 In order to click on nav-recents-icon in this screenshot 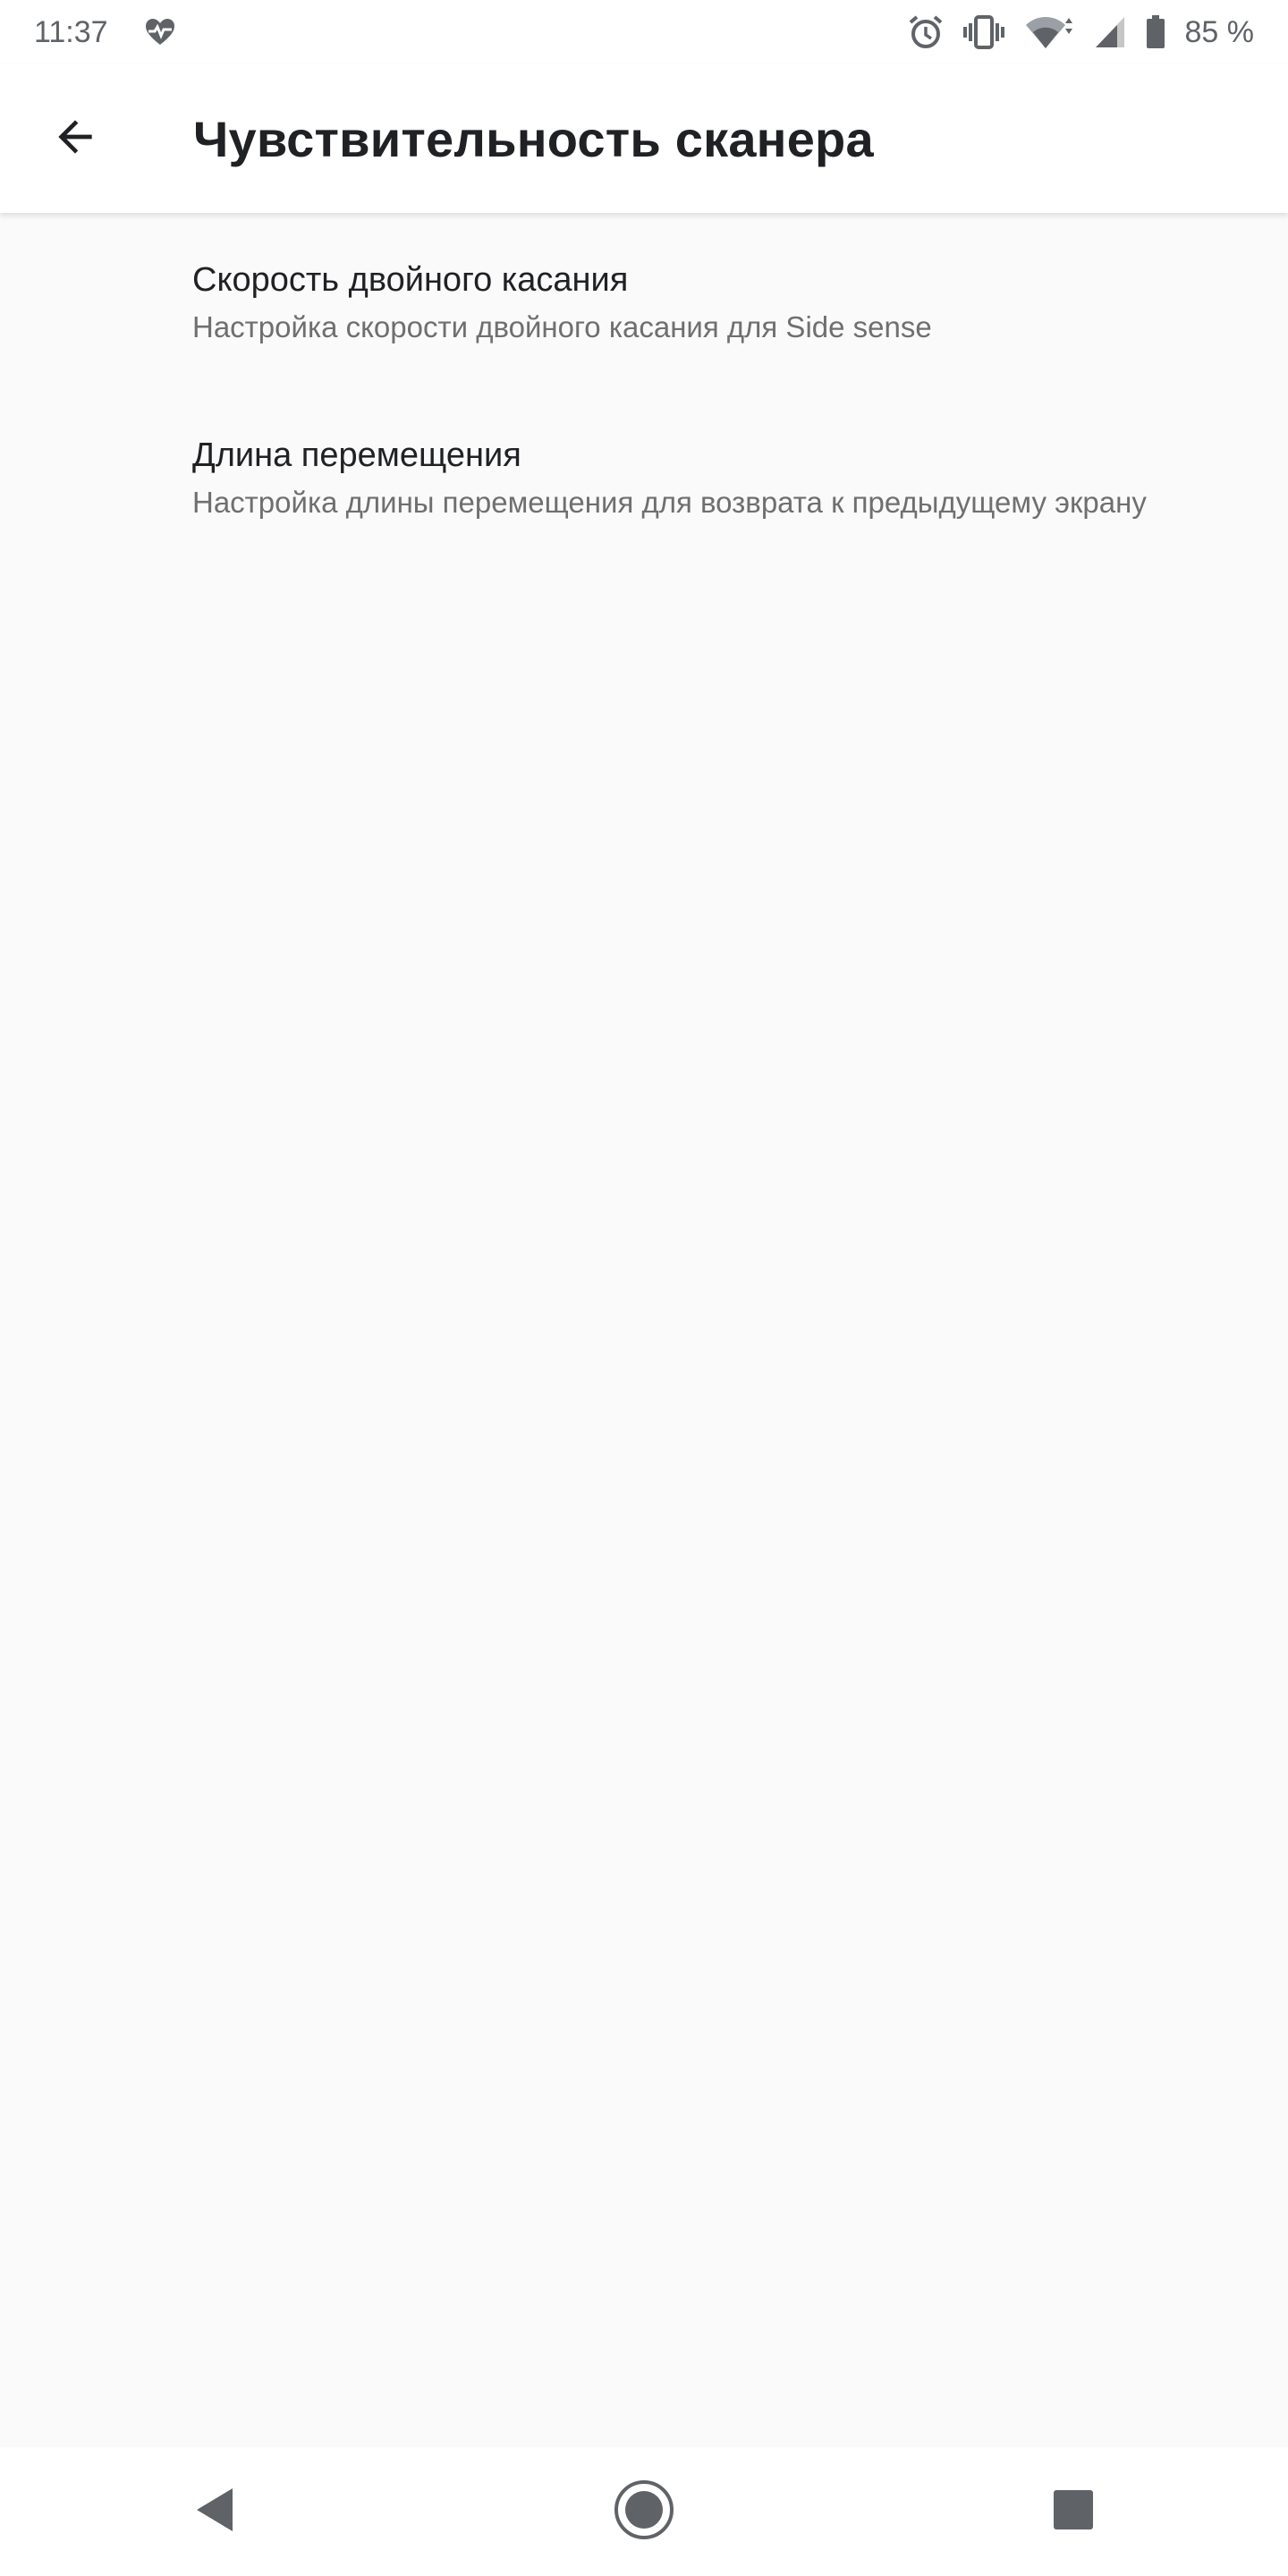, I will do `click(1073, 2512)`.